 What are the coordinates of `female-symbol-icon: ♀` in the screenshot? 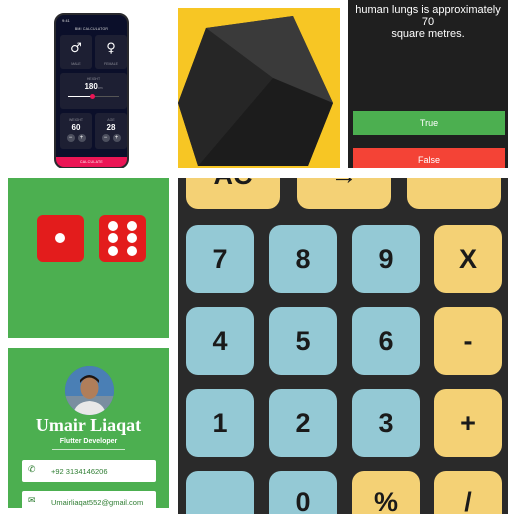 It's located at (111, 48).